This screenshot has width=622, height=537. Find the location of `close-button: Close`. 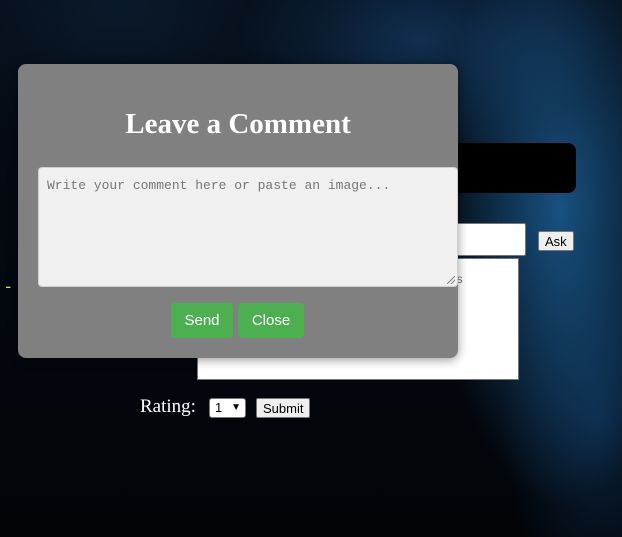

close-button: Close is located at coordinates (271, 320).